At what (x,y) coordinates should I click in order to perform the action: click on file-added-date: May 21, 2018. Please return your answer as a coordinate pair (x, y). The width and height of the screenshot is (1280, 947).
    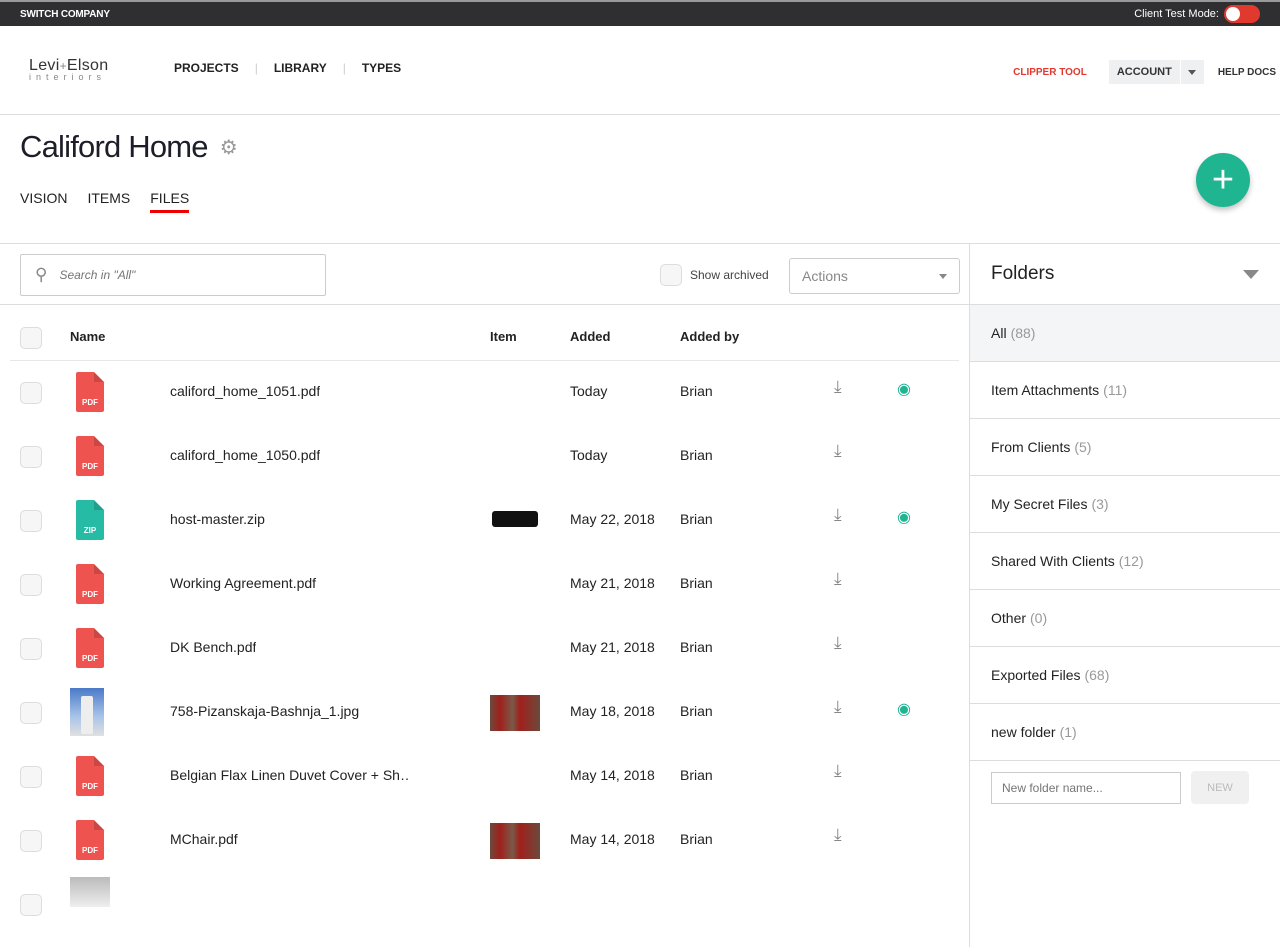
    Looking at the image, I should click on (612, 583).